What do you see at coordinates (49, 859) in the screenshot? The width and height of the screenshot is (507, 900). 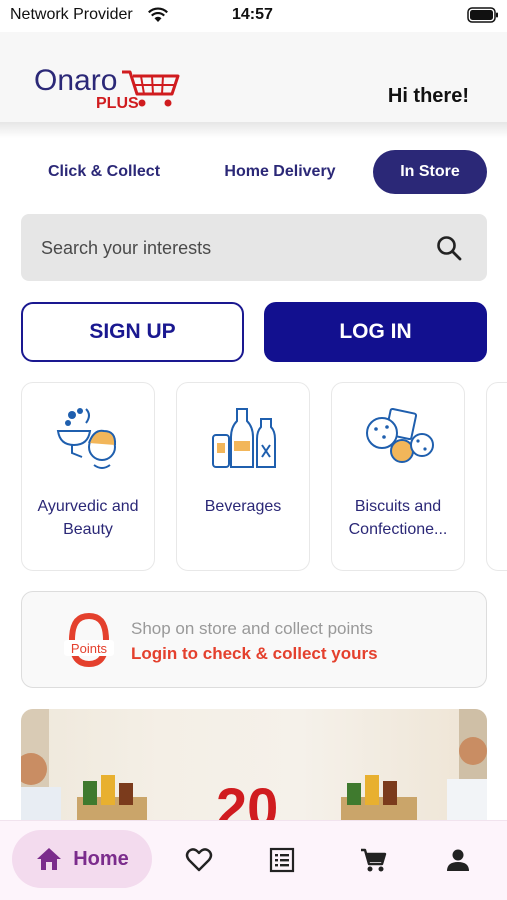 I see `home-icon` at bounding box center [49, 859].